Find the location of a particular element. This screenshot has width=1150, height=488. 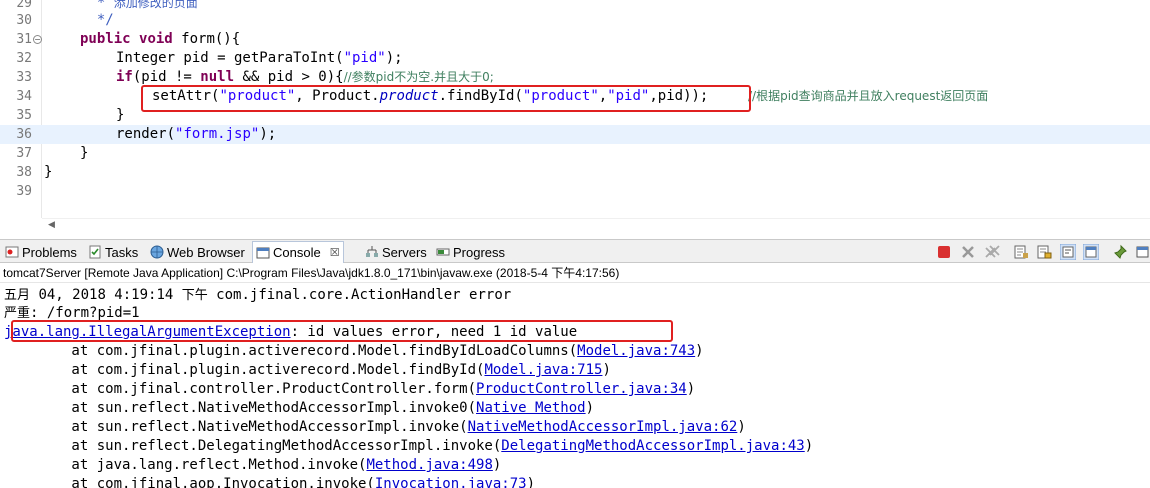

tasks-icon is located at coordinates (95, 252).